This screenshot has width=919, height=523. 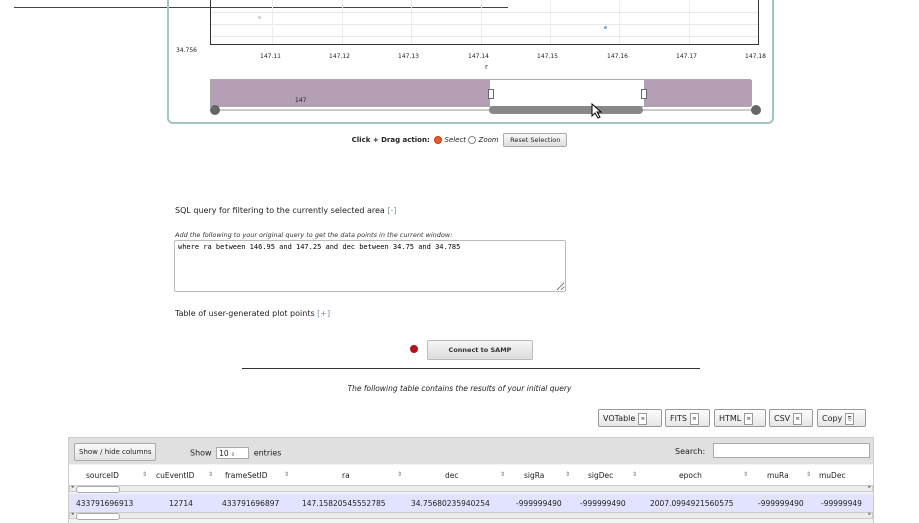 What do you see at coordinates (323, 313) in the screenshot?
I see `user-points-toggle-link: [+]` at bounding box center [323, 313].